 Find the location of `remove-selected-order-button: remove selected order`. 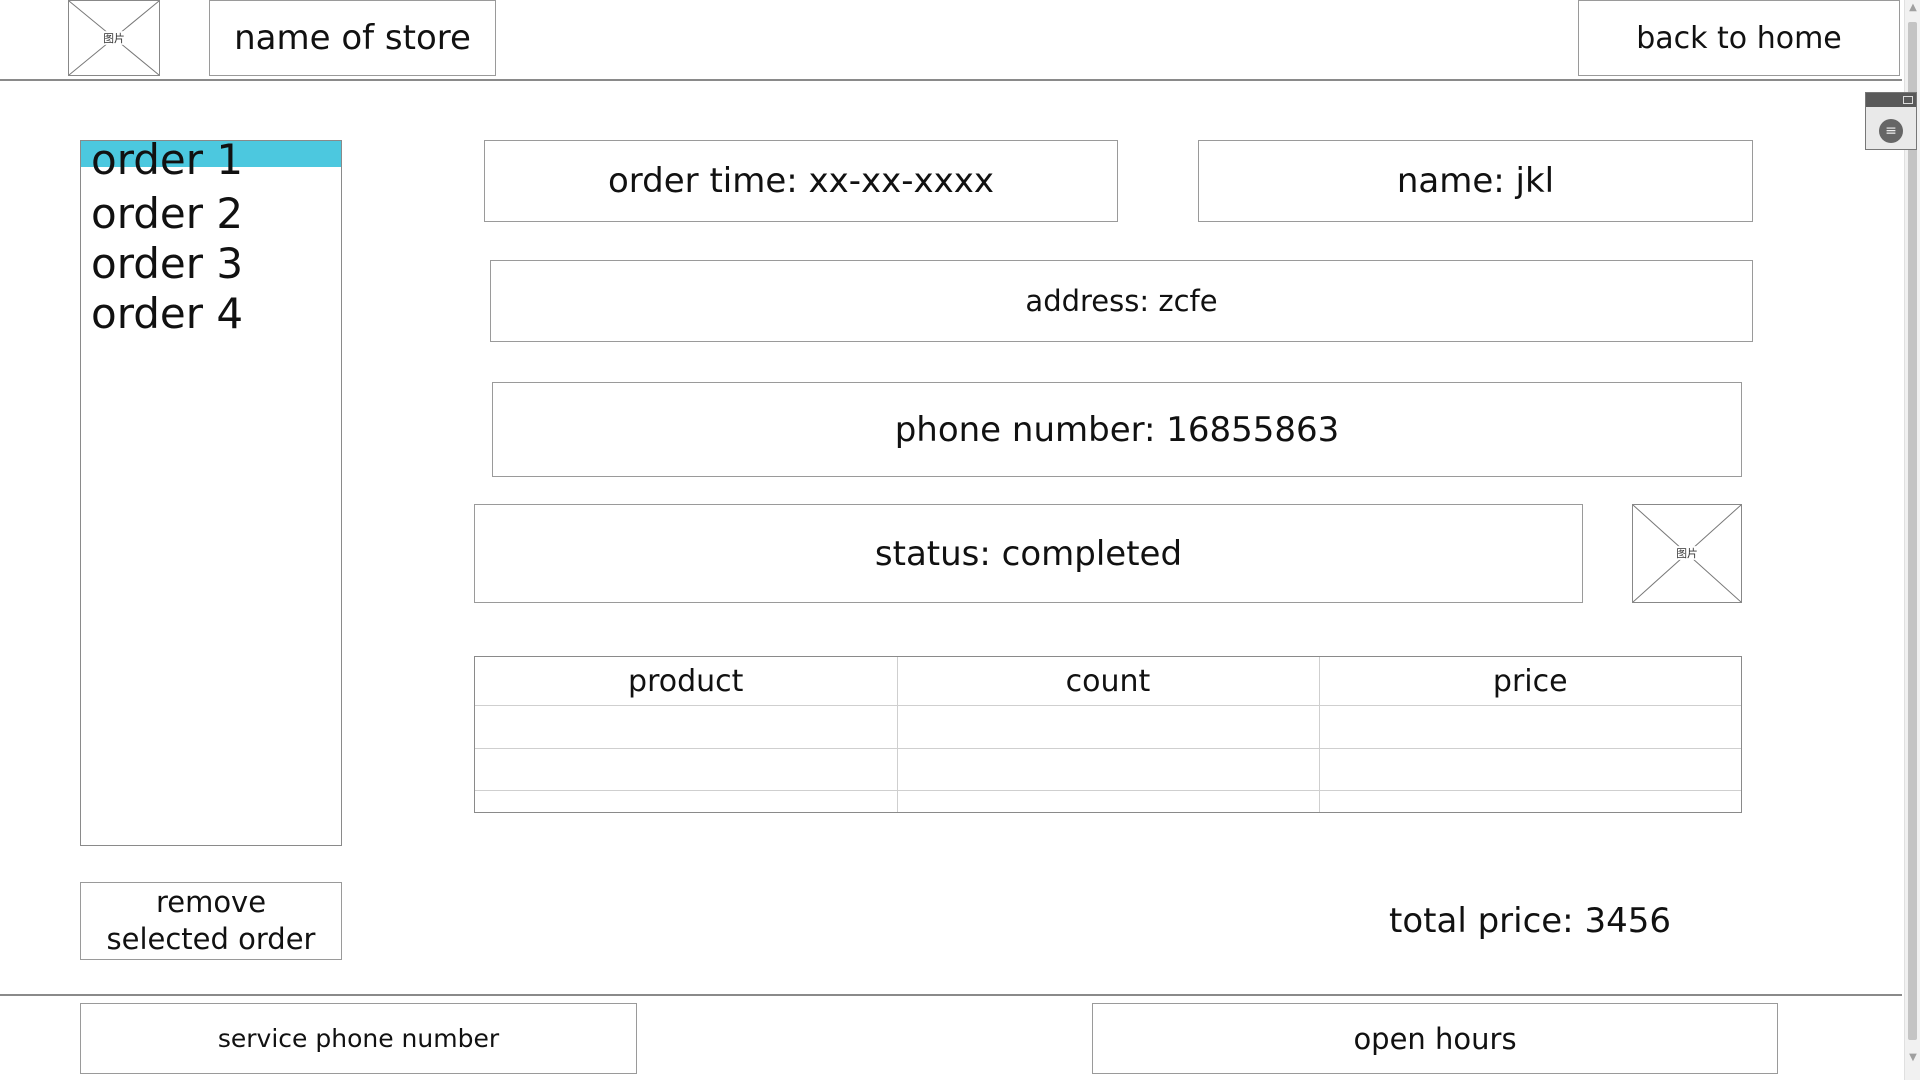

remove-selected-order-button: remove selected order is located at coordinates (211, 921).